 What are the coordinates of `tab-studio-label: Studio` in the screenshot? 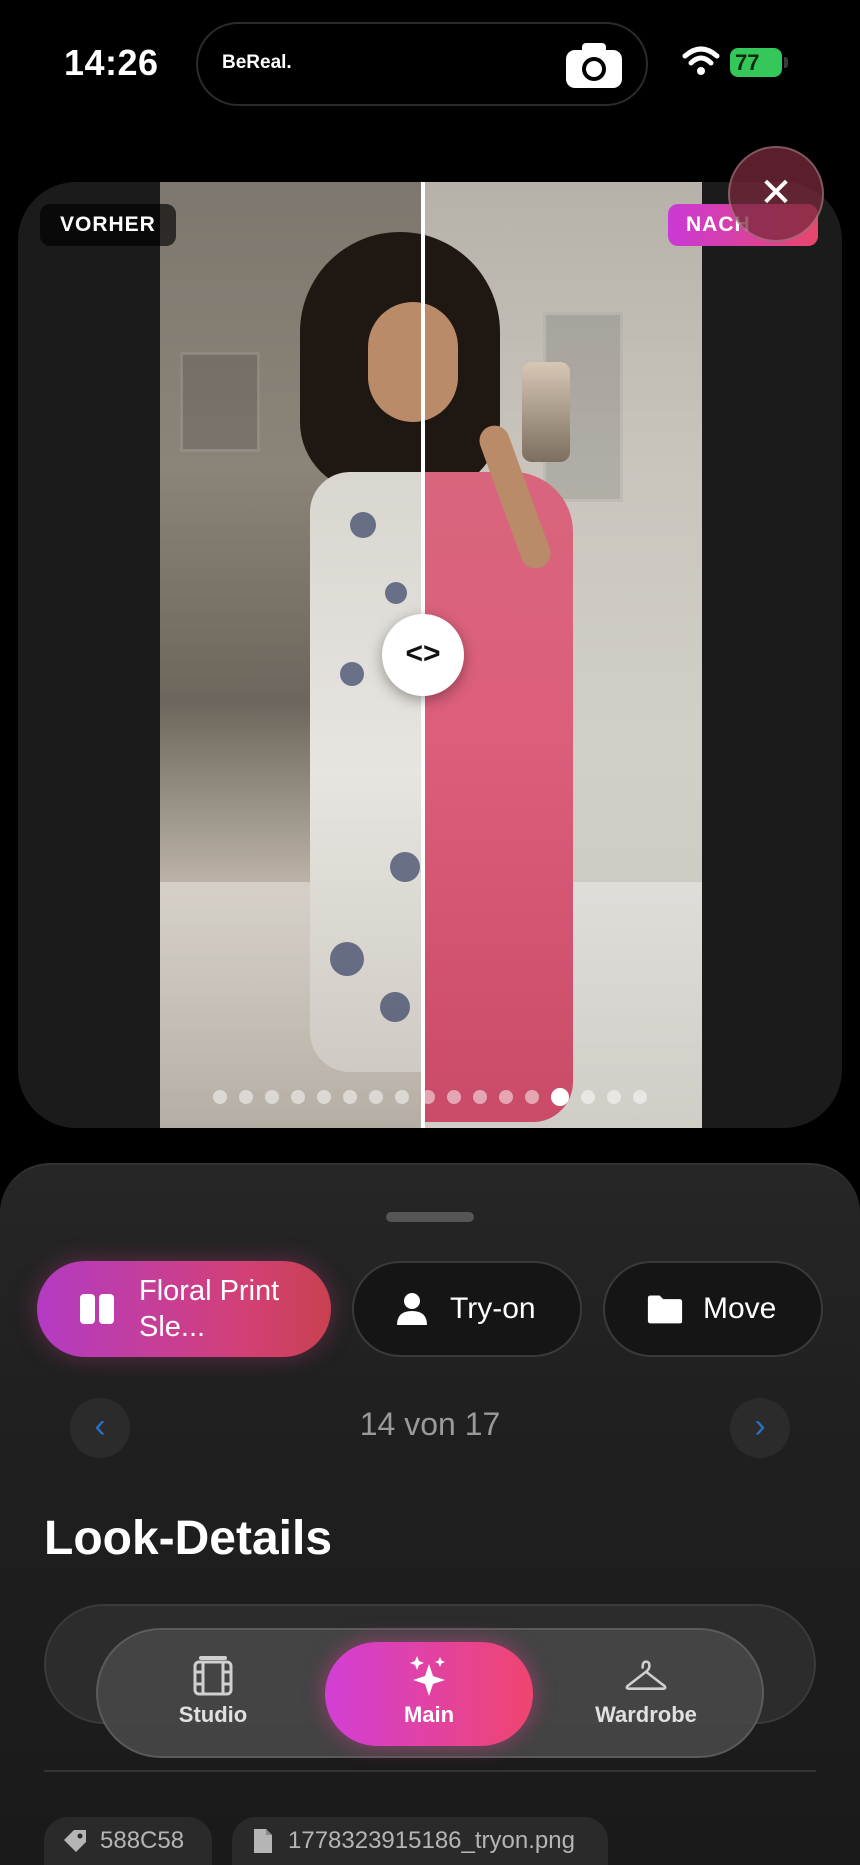 It's located at (213, 1714).